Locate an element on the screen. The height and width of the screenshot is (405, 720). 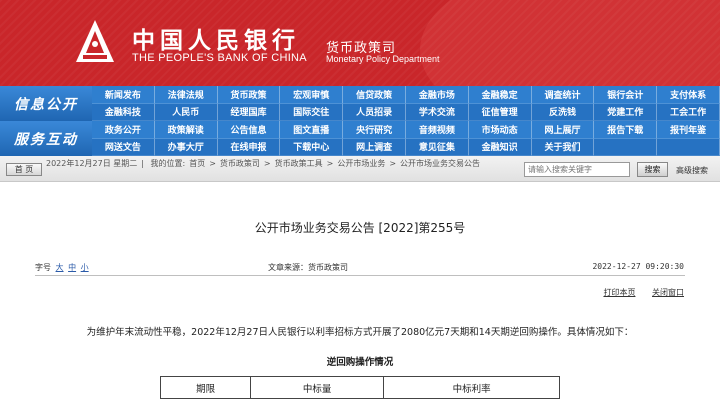
font-size-large: 大 is located at coordinates (60, 267).